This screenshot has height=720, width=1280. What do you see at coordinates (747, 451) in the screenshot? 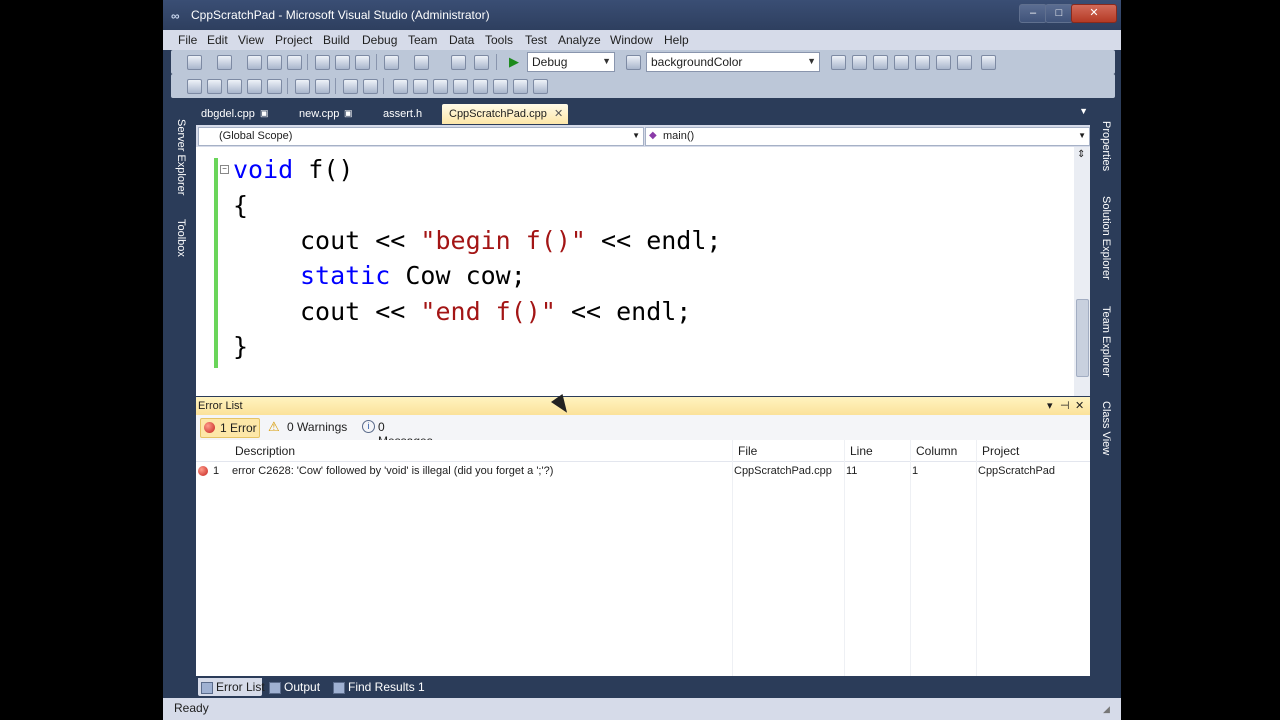
I see `column-file: File` at bounding box center [747, 451].